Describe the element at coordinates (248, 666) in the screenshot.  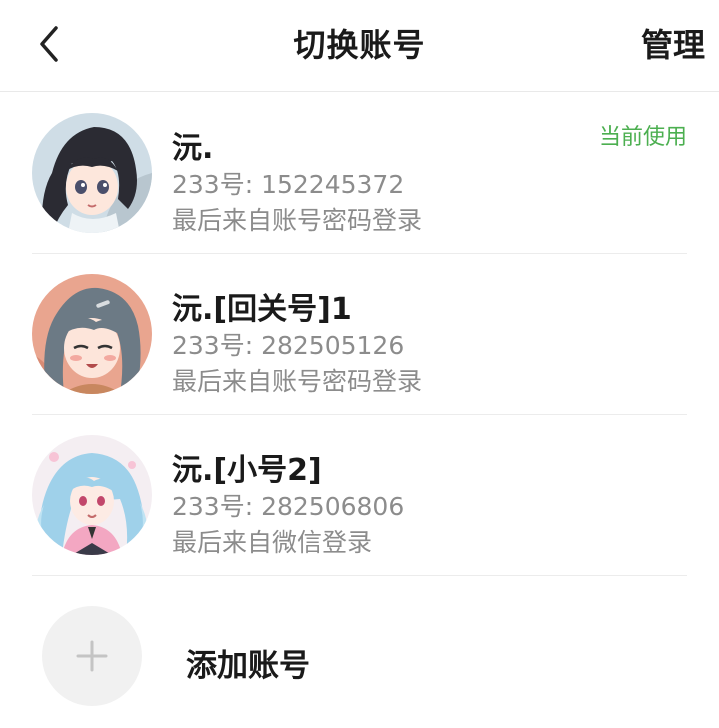
I see `add-account-label: 添加账号` at that location.